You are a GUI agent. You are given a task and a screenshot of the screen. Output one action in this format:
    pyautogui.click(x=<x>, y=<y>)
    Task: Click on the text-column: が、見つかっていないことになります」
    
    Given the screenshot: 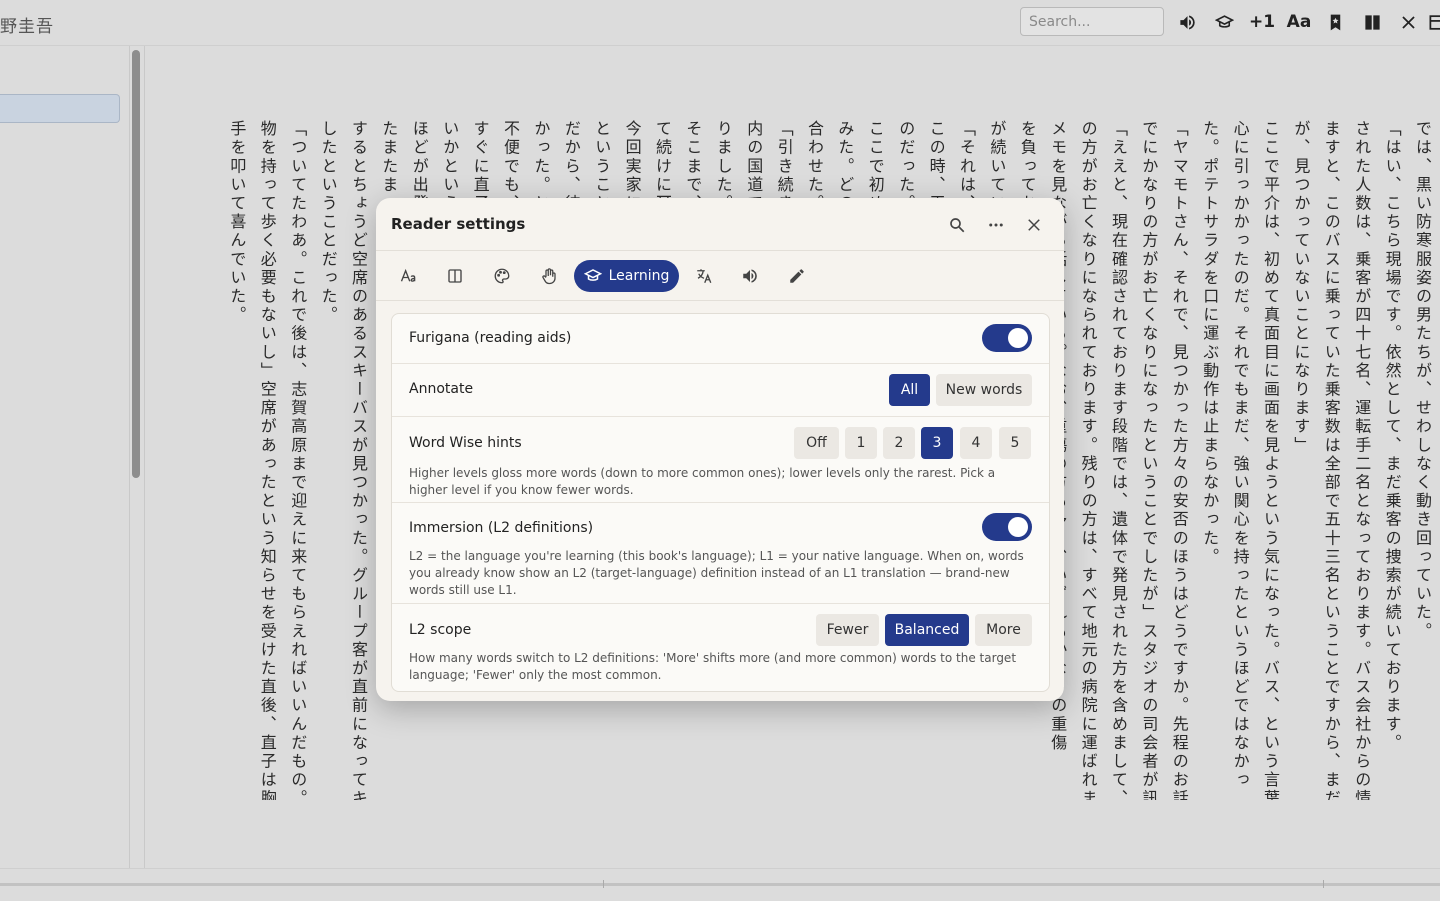 What is the action you would take?
    pyautogui.click(x=1301, y=287)
    